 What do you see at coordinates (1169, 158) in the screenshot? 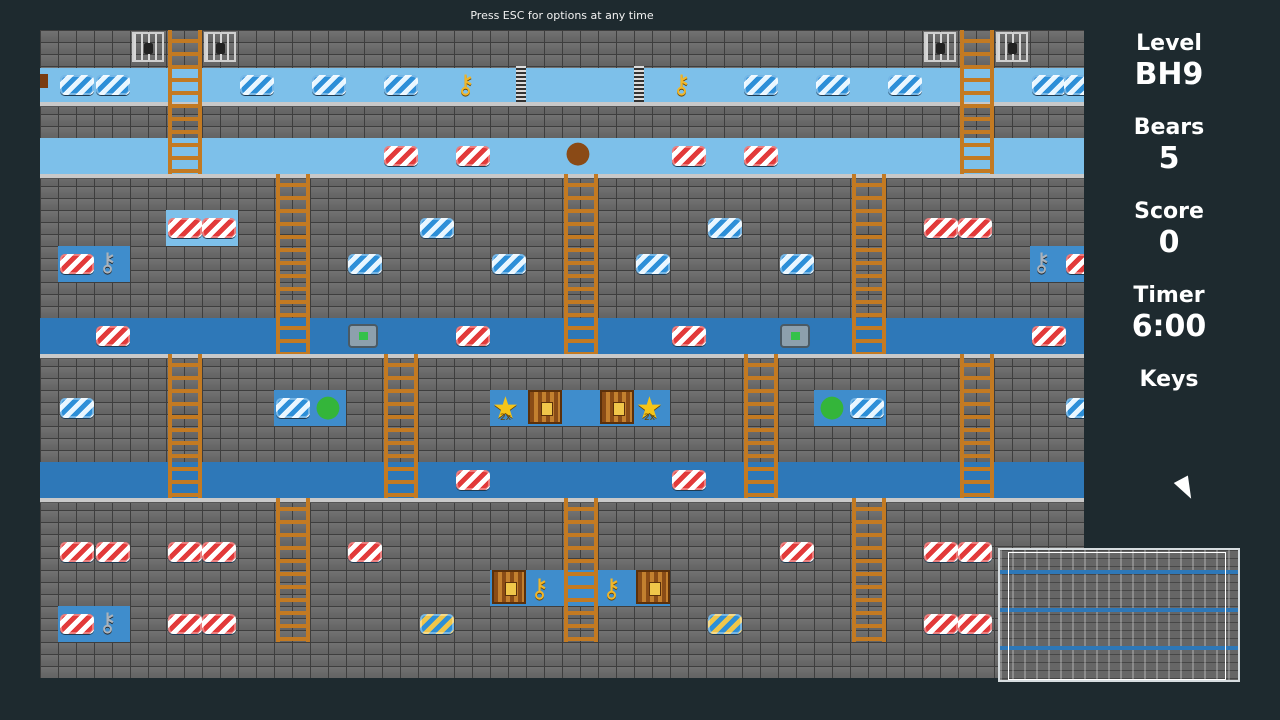
I see `bears-value: 5` at bounding box center [1169, 158].